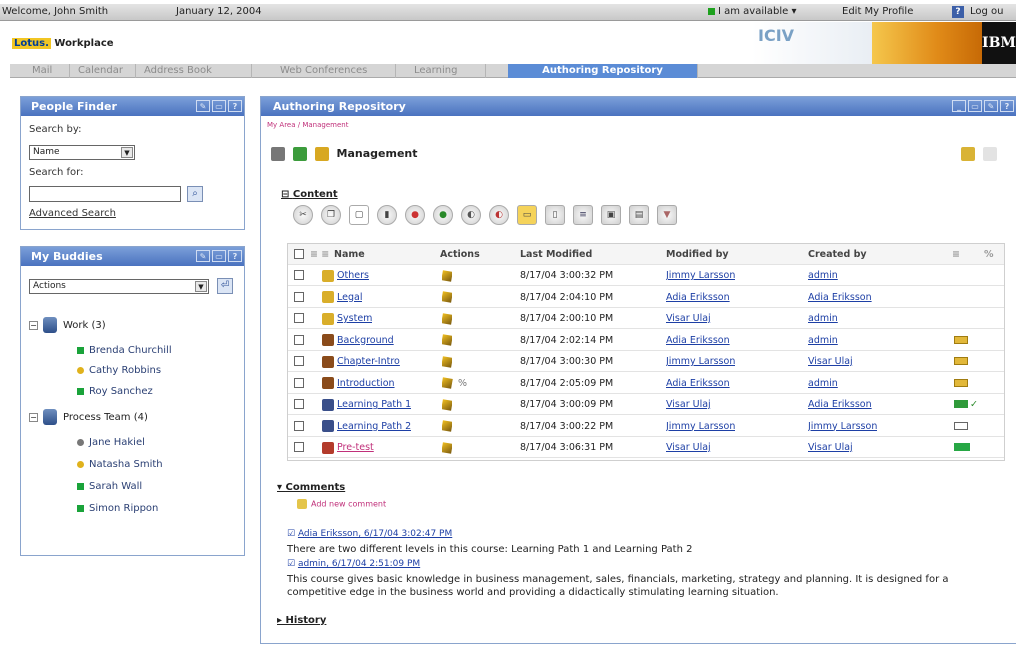 Image resolution: width=1016 pixels, height=650 pixels. What do you see at coordinates (989, 254) in the screenshot?
I see `filter-column-icon: %` at bounding box center [989, 254].